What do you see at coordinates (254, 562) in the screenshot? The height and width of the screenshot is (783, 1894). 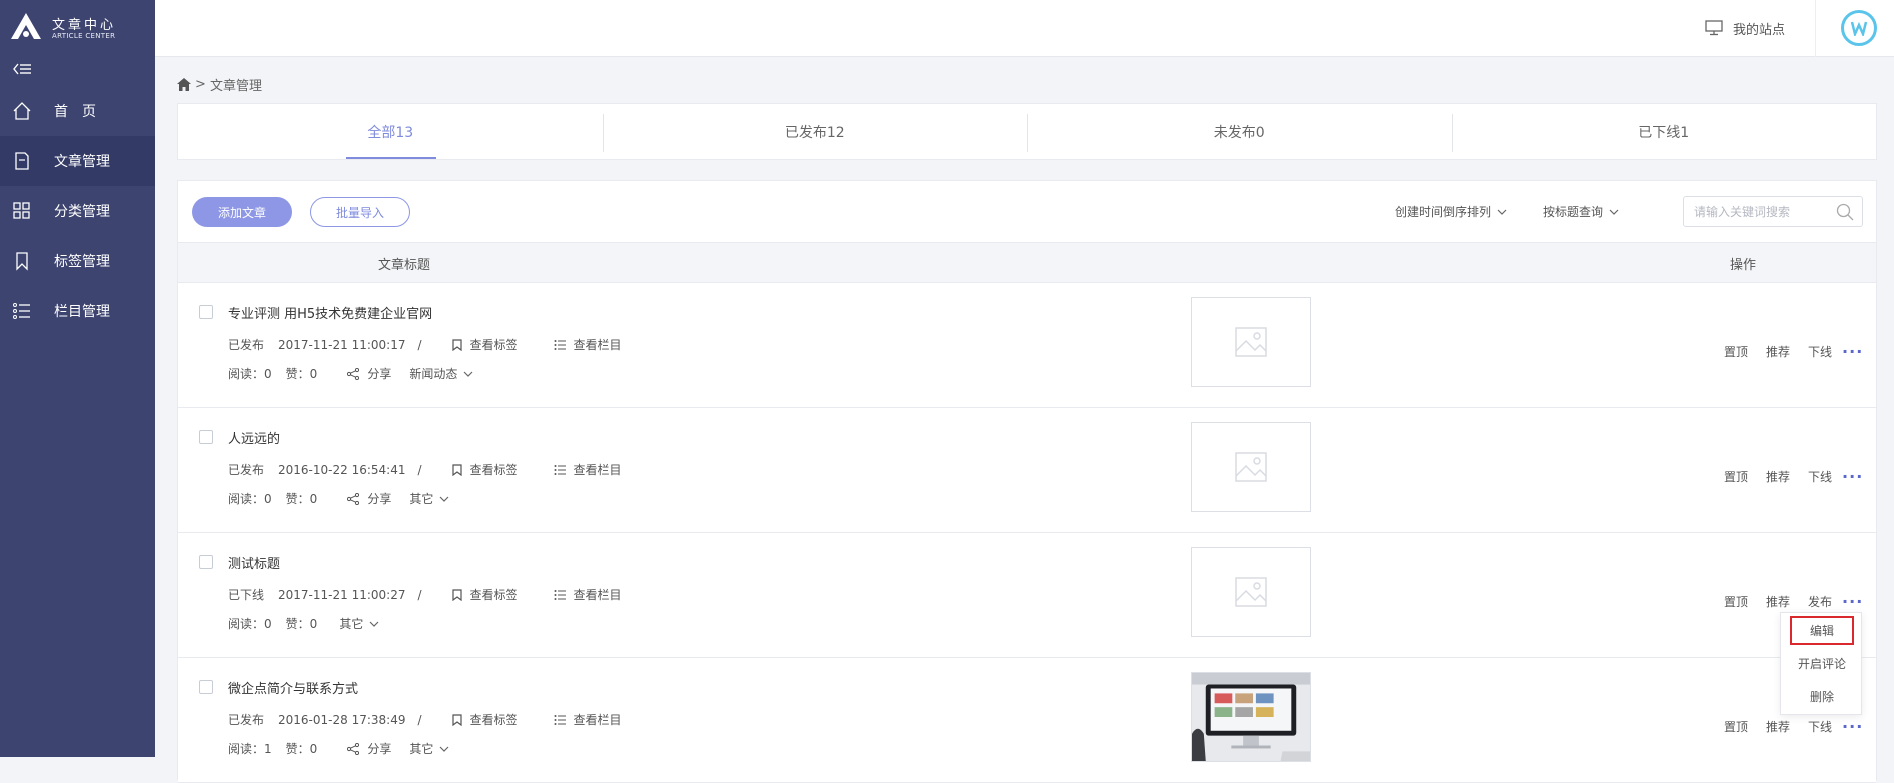 I see `article-title: 测试标题` at bounding box center [254, 562].